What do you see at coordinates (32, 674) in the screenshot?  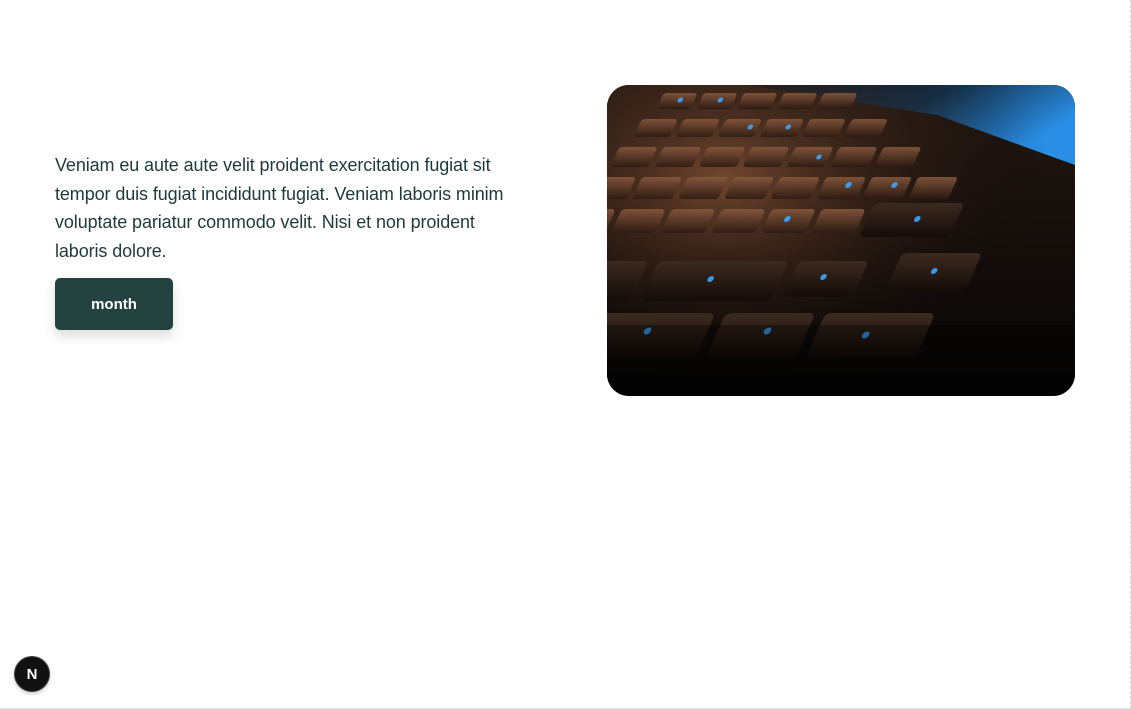 I see `nextjs-icon: N` at bounding box center [32, 674].